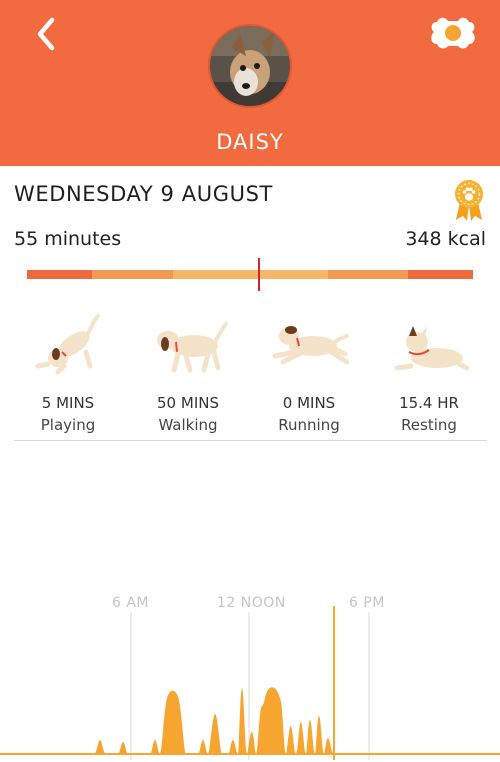 This screenshot has height=762, width=500. I want to click on activity-walking: 50 MINS Walking, so click(188, 373).